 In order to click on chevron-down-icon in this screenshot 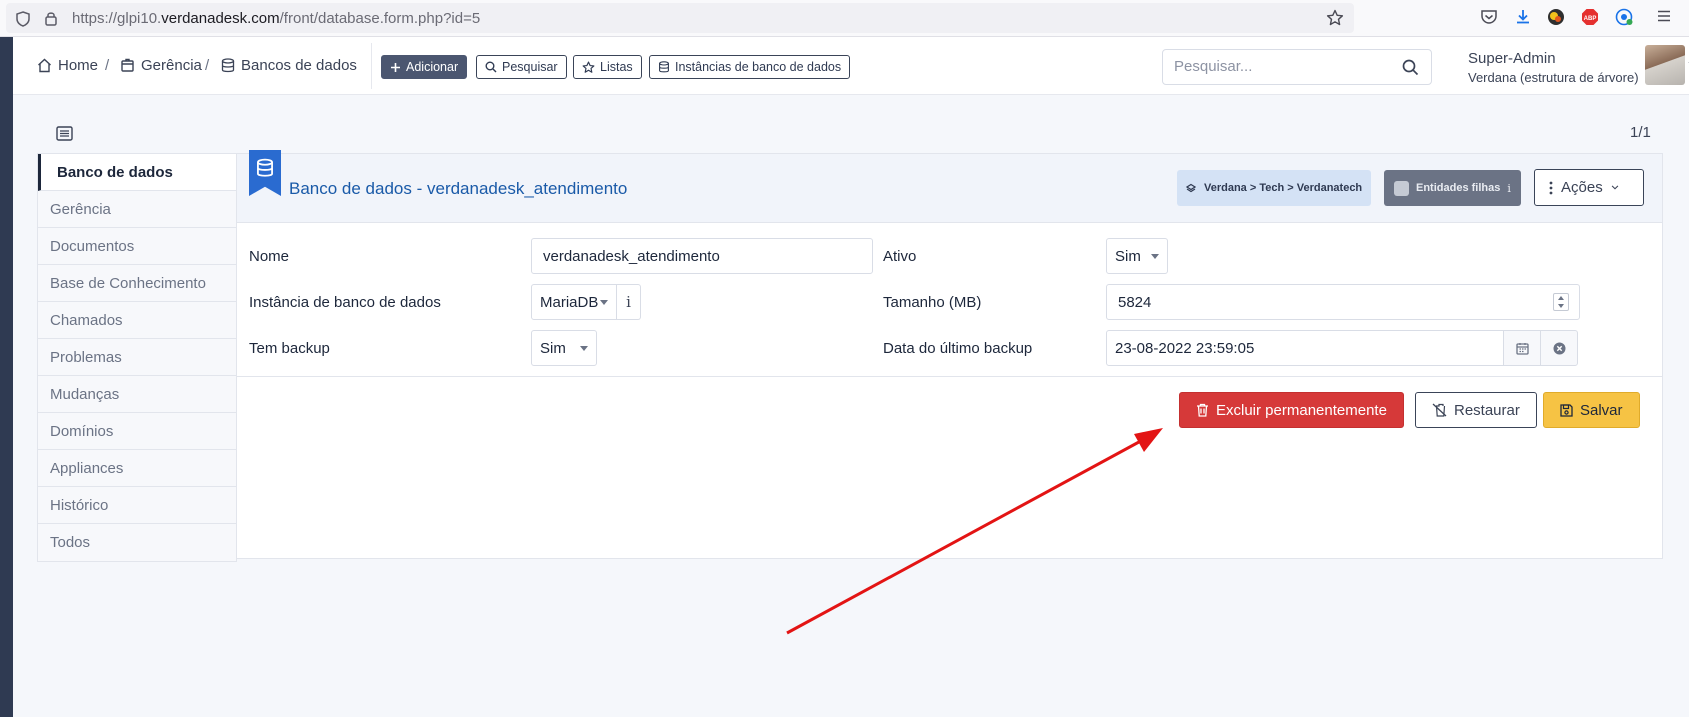, I will do `click(1615, 187)`.